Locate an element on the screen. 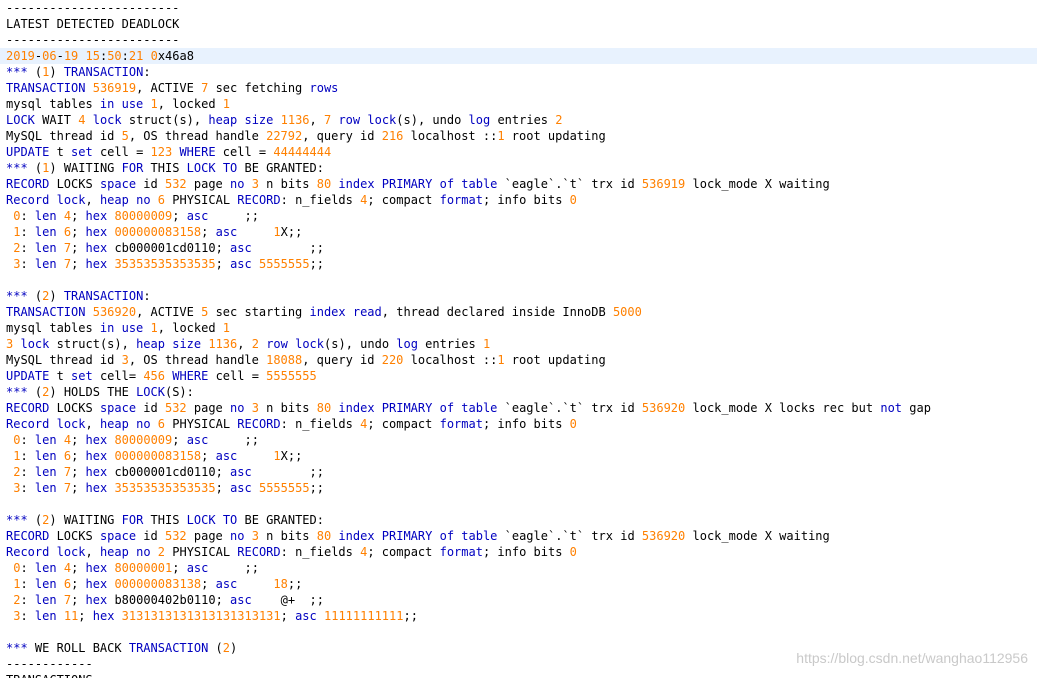  number-token: 536919 is located at coordinates (114, 88).